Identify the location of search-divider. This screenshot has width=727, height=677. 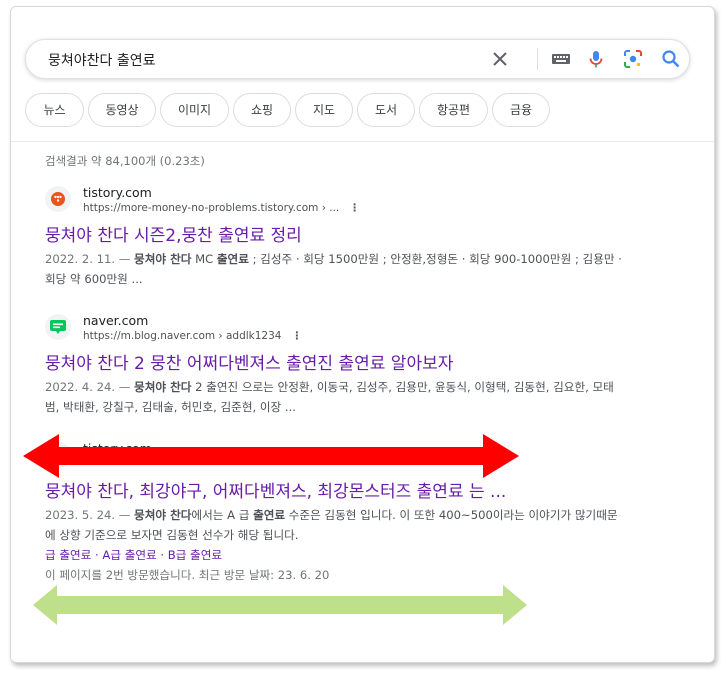
(537, 59).